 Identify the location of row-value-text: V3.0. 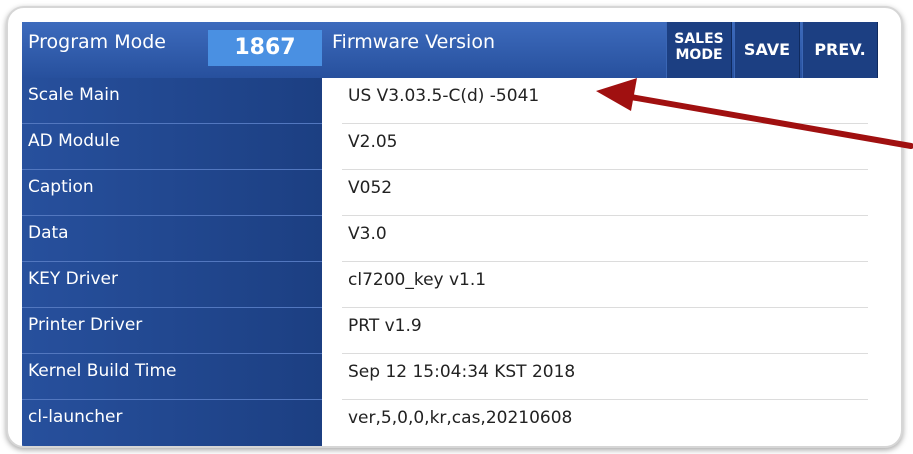
(367, 234).